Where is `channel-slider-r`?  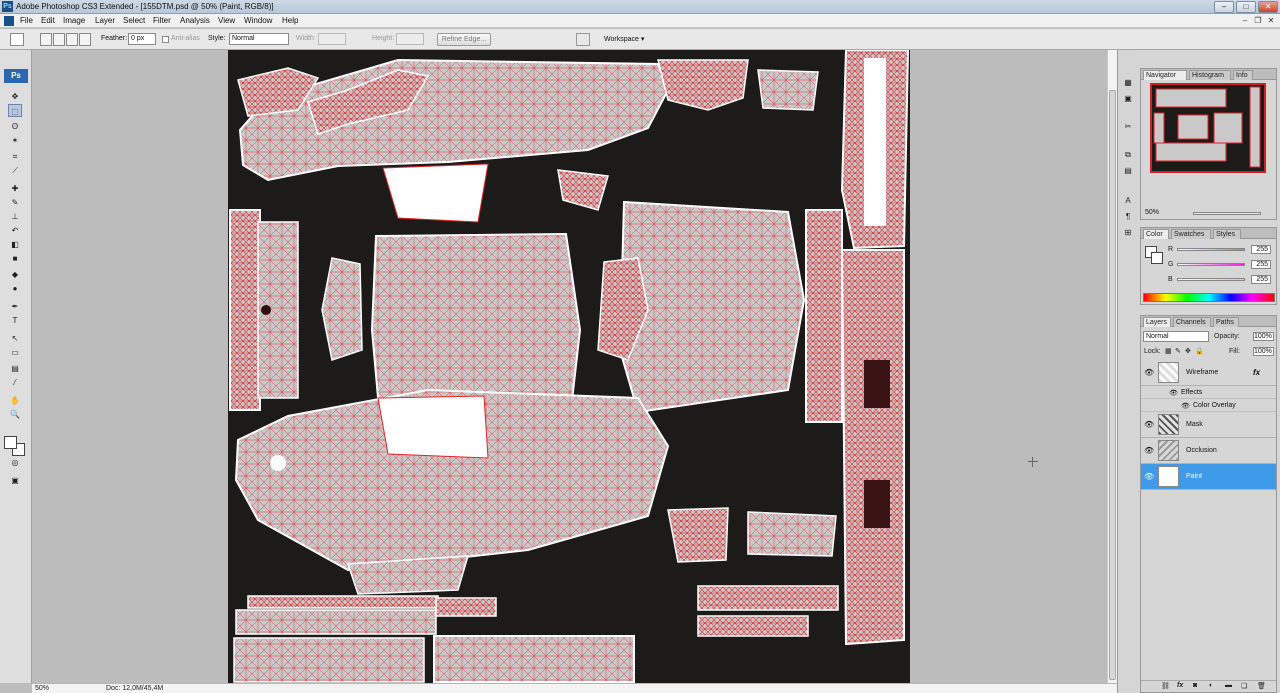 channel-slider-r is located at coordinates (1211, 249).